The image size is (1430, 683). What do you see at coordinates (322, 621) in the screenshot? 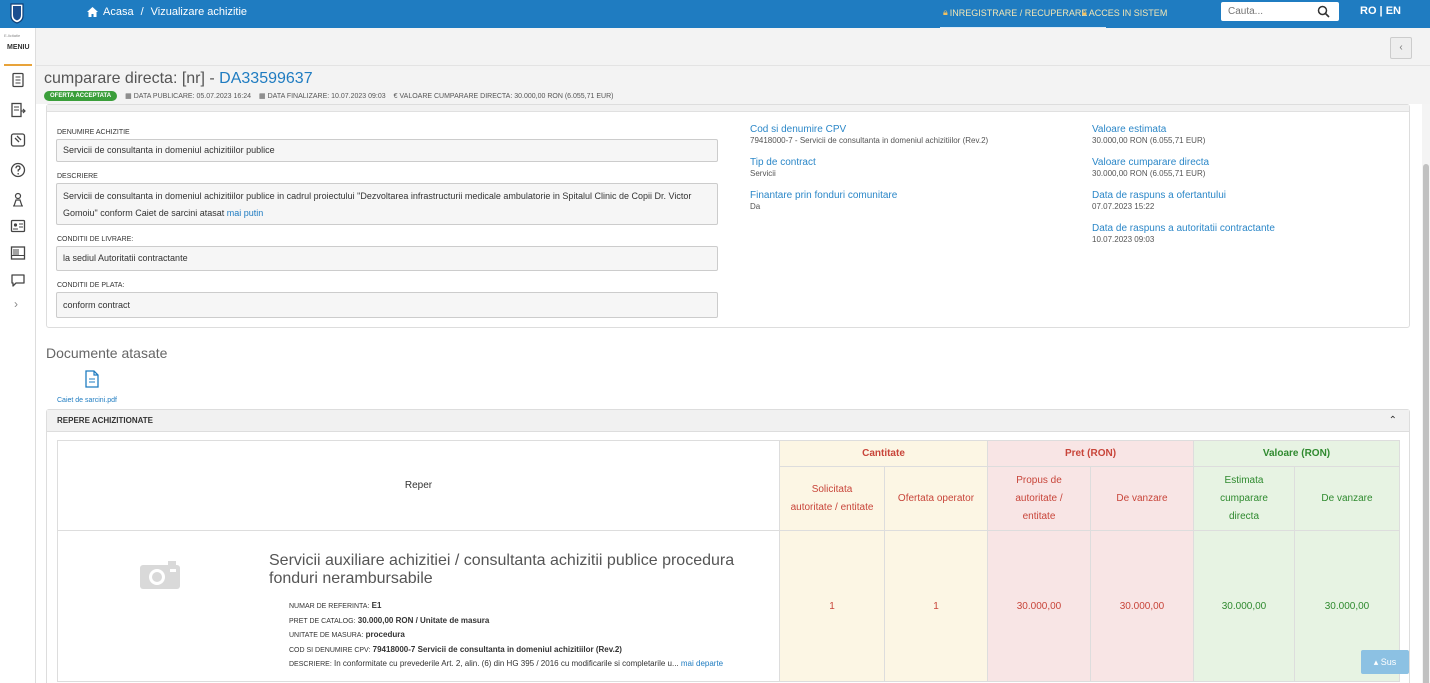
I see `price-label: PRET DE CATALOG:` at bounding box center [322, 621].